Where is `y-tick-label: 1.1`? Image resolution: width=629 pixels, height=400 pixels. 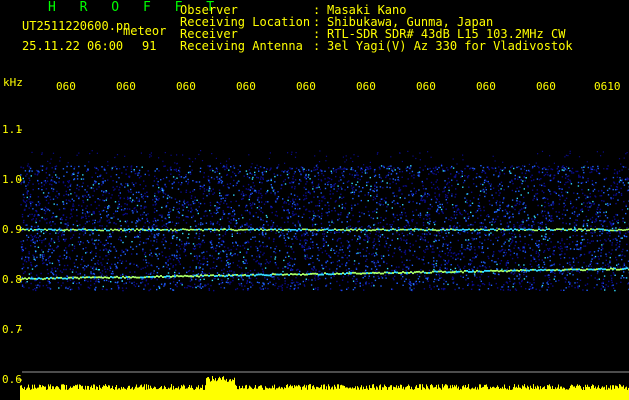 y-tick-label: 1.1 is located at coordinates (12, 129).